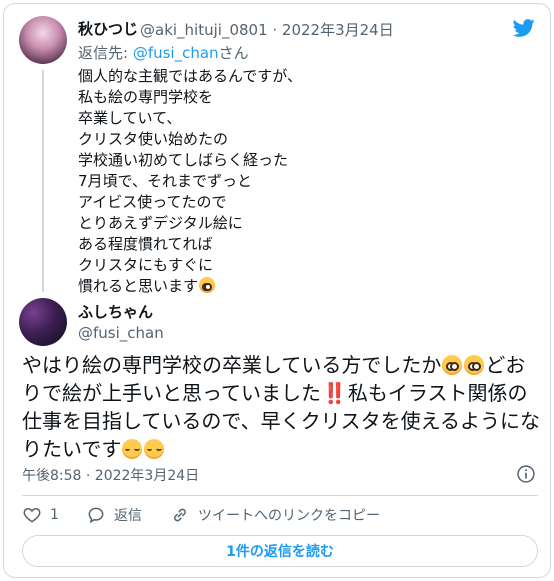 The width and height of the screenshot is (554, 581). Describe the element at coordinates (105, 53) in the screenshot. I see `reply-to-prefix: 返信先:` at that location.